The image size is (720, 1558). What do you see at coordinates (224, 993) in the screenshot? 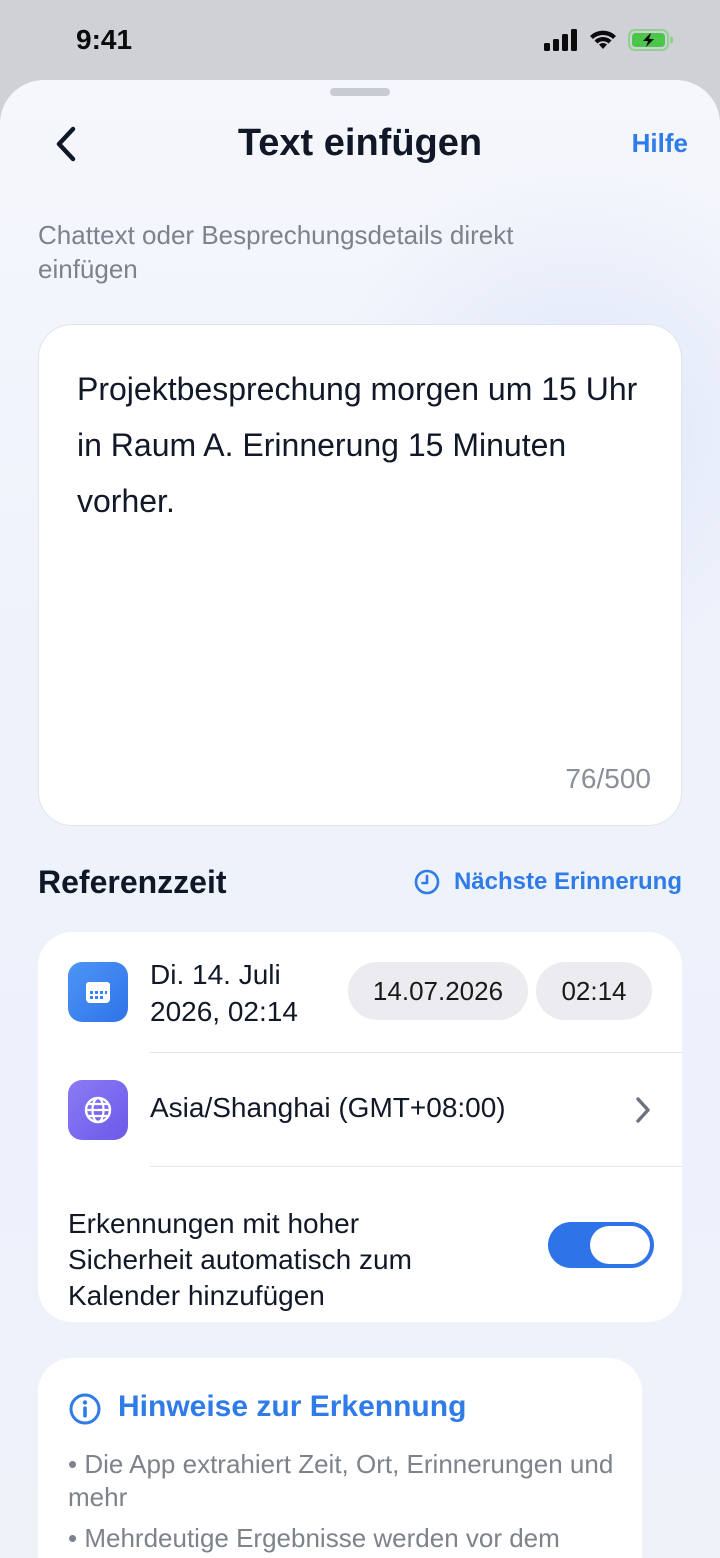
I see `reference-date-display: Di. 14. Juli 2026, 02:14` at bounding box center [224, 993].